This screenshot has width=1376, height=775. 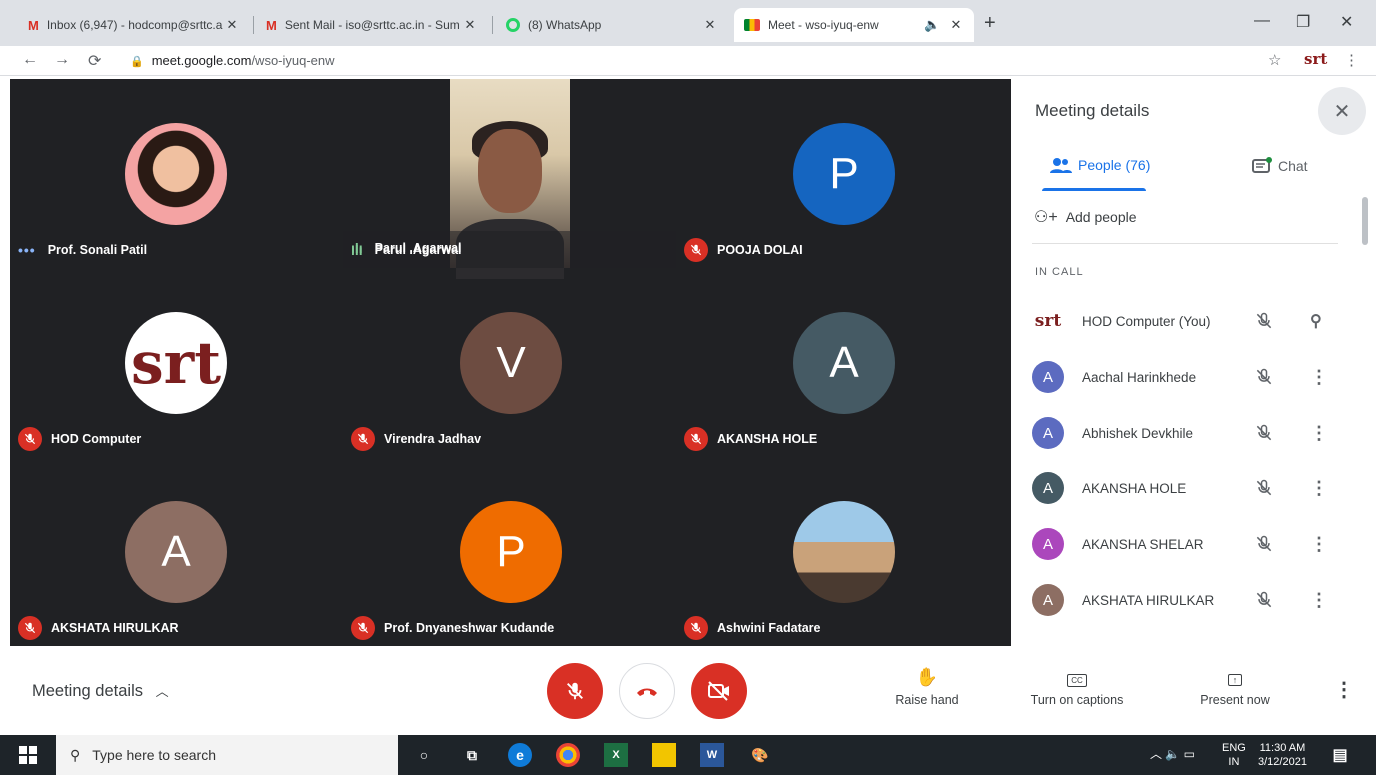 I want to click on chrome-icon, so click(x=568, y=755).